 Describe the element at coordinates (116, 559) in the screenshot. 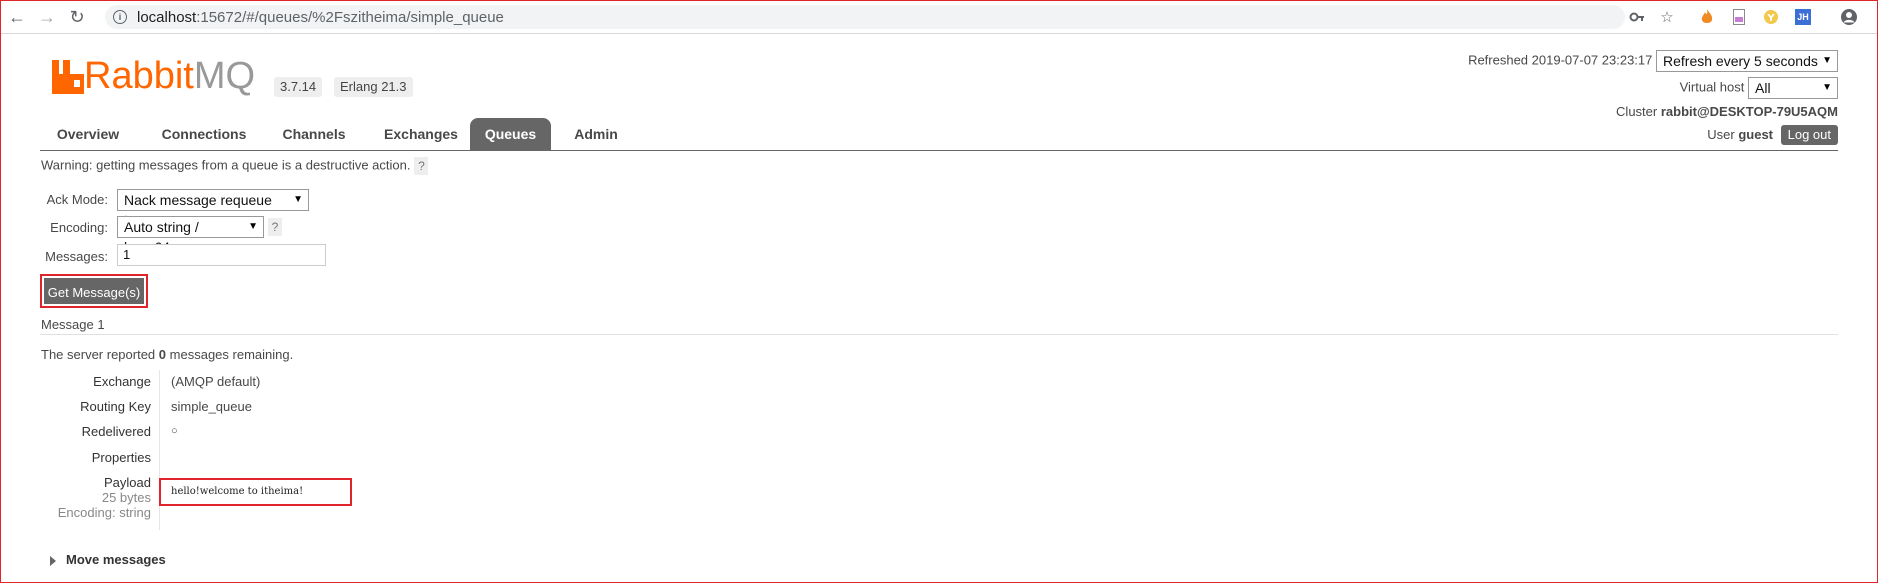

I see `move-messages-label: Move messages` at that location.